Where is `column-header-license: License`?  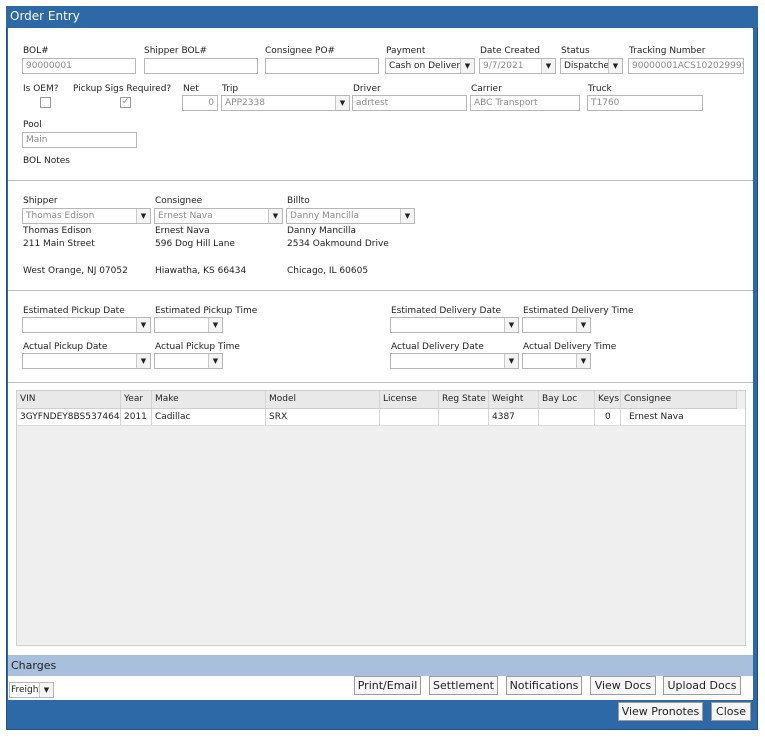 column-header-license: License is located at coordinates (409, 399).